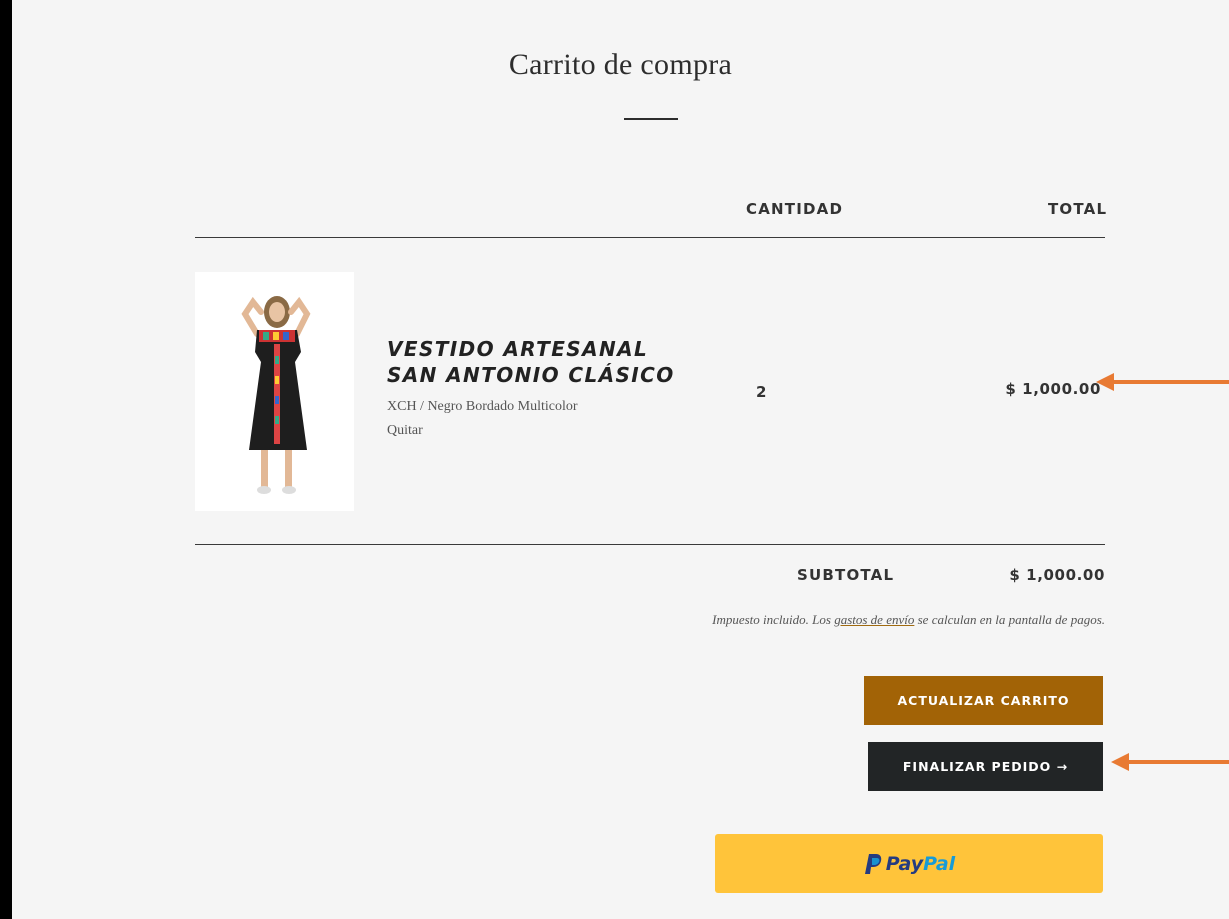 Image resolution: width=1229 pixels, height=919 pixels. I want to click on header-divider, so click(650, 237).